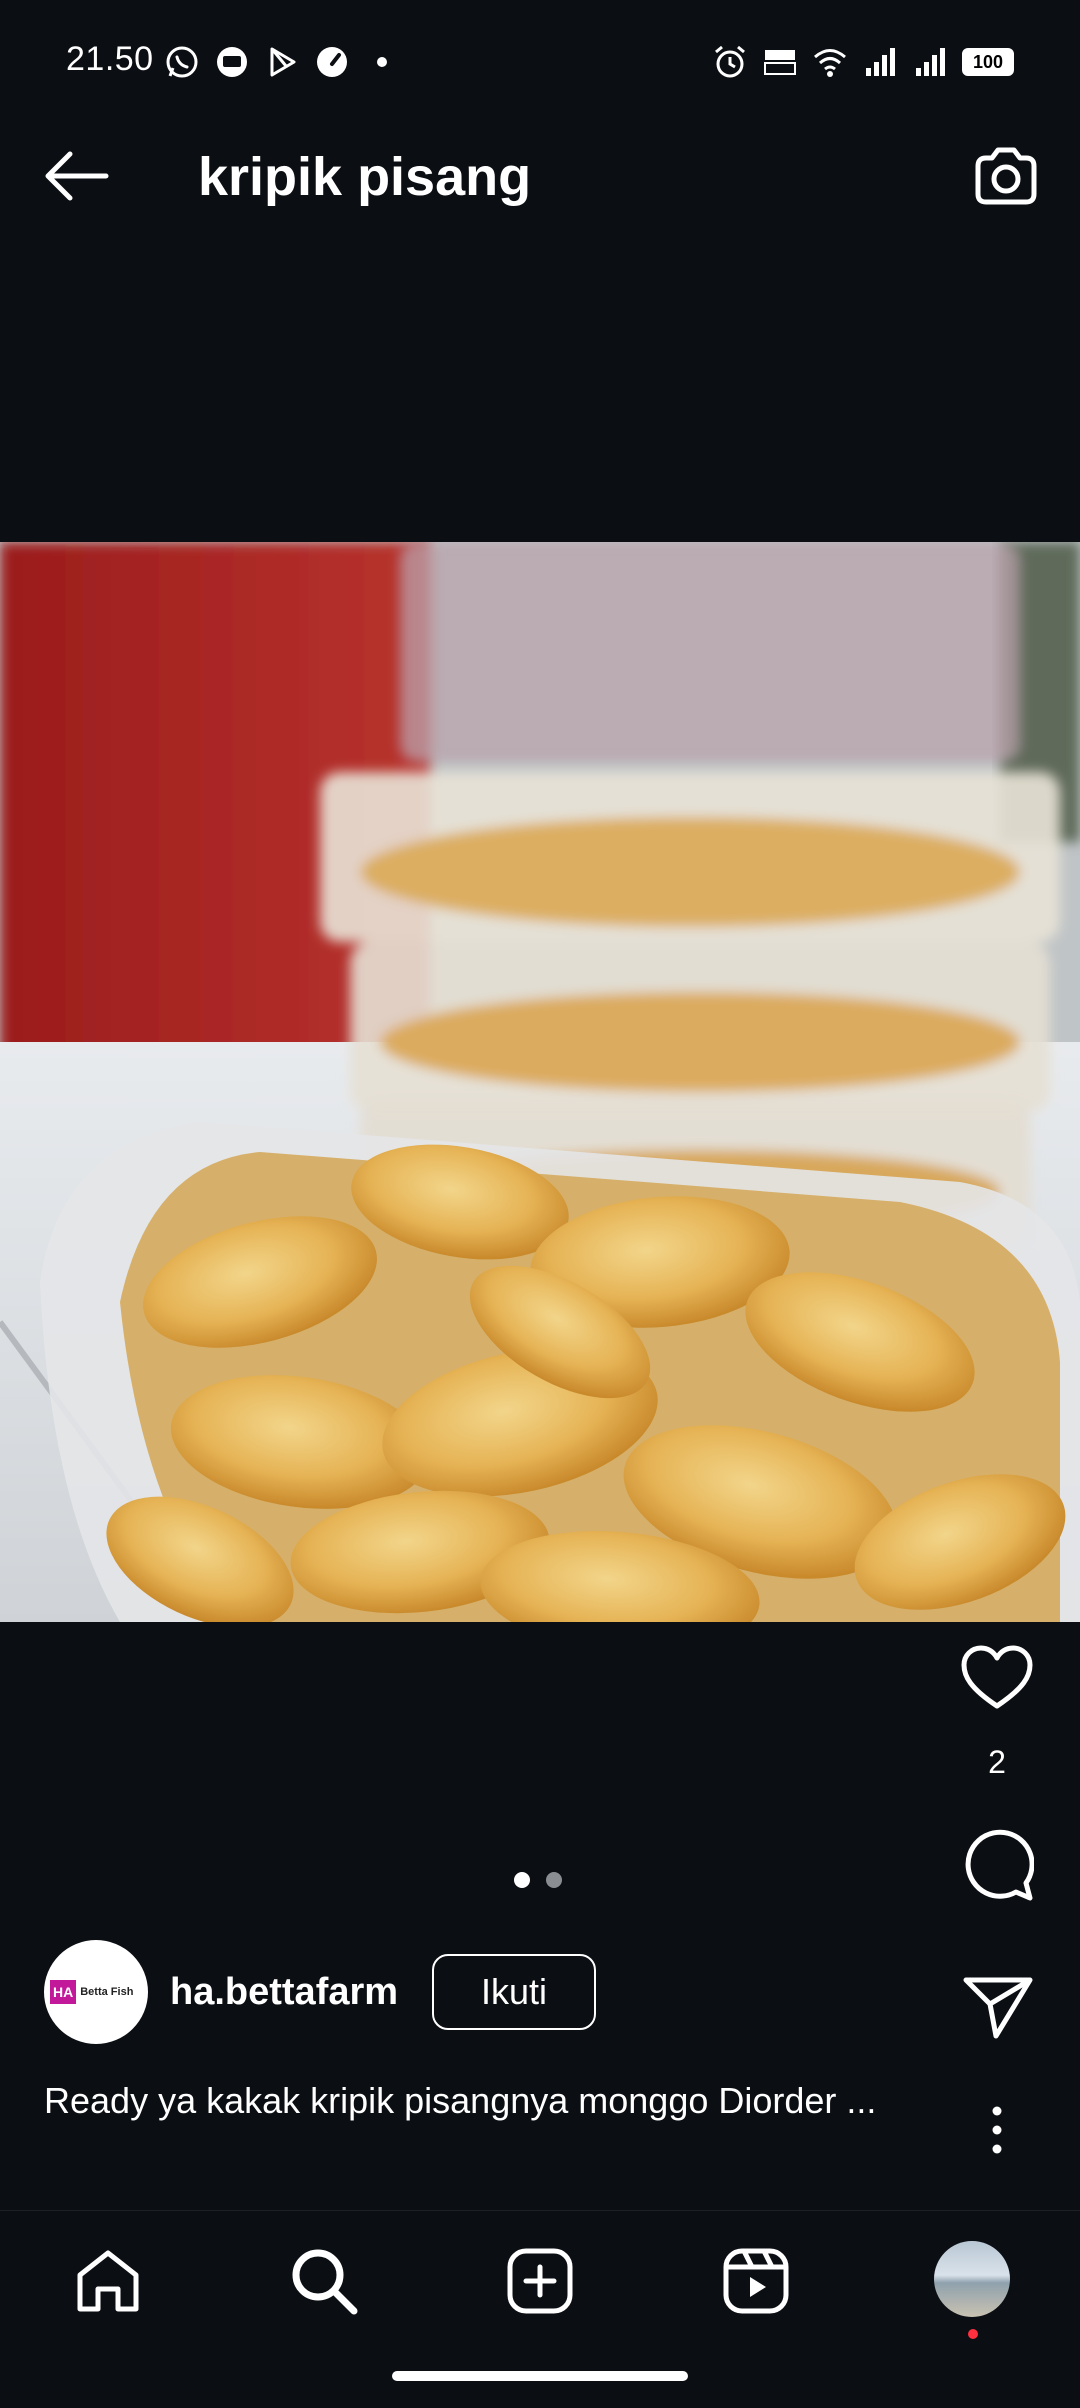 This screenshot has width=1080, height=2408. Describe the element at coordinates (232, 62) in the screenshot. I see `chat-bubble-icon` at that location.